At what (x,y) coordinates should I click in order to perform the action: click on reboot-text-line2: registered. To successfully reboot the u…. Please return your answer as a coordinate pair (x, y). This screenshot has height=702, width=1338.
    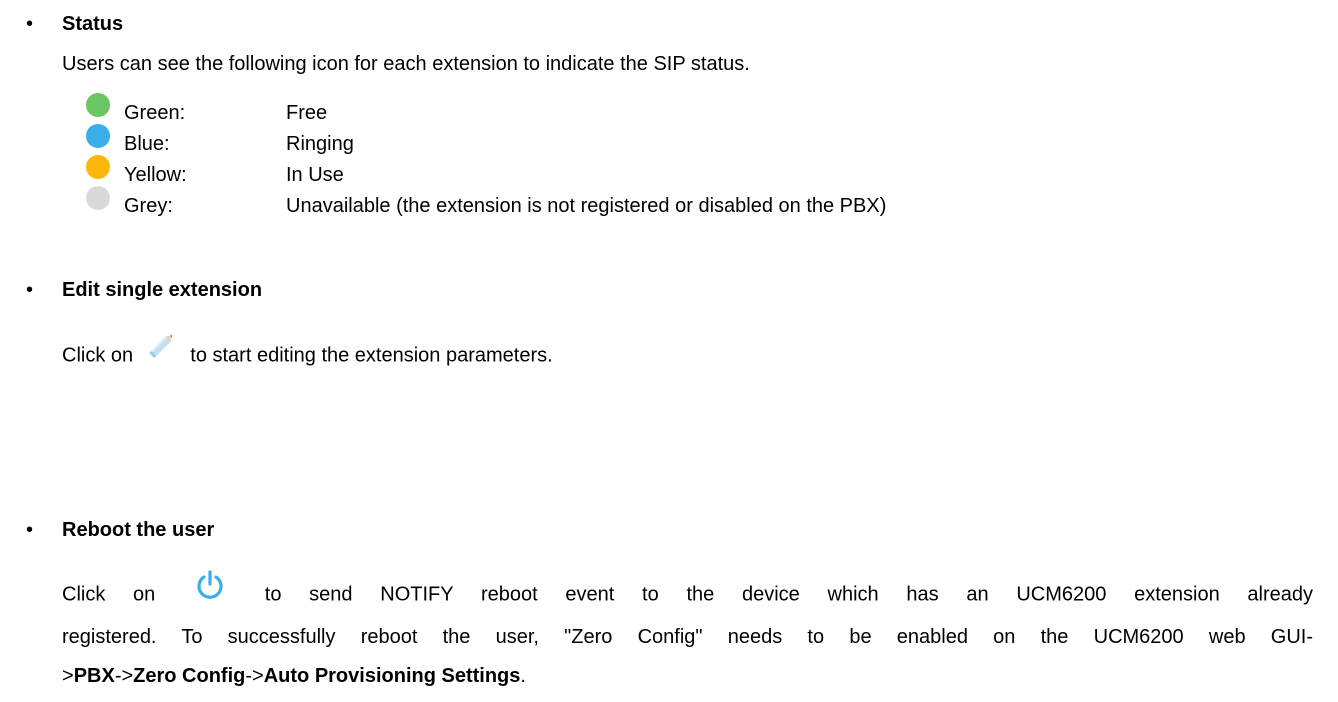
    Looking at the image, I should click on (687, 637).